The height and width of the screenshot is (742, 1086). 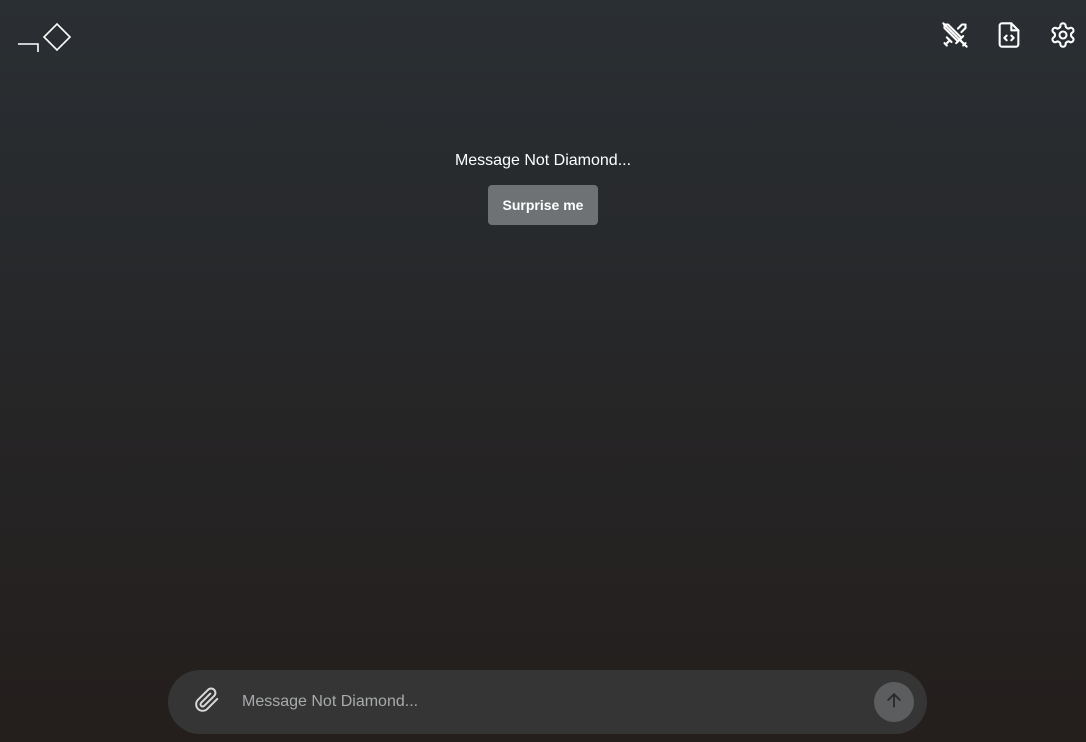 I want to click on message-input, so click(x=557, y=702).